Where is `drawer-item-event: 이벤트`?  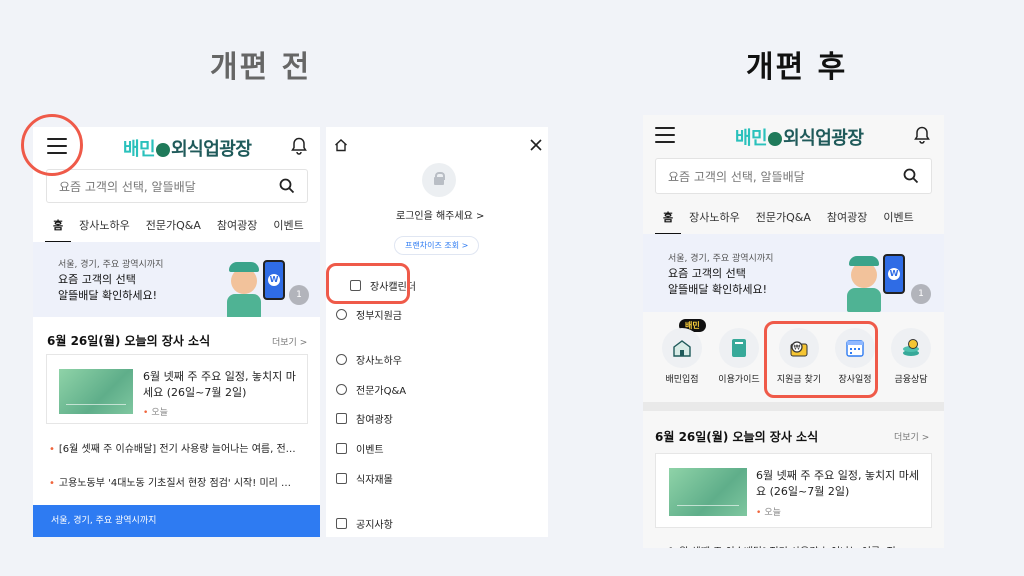
drawer-item-event: 이벤트 is located at coordinates (360, 448).